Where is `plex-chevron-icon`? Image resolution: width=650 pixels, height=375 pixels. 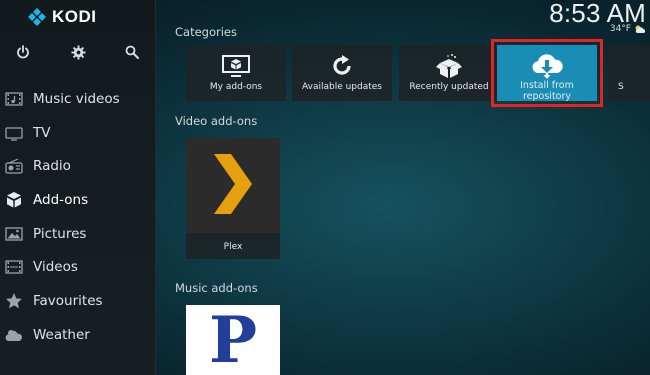
plex-chevron-icon is located at coordinates (233, 185).